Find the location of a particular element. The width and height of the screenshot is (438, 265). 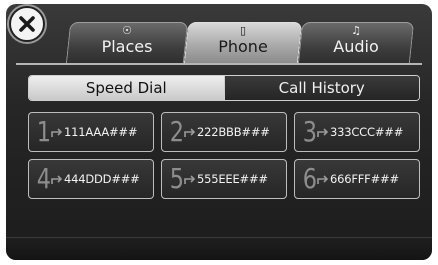

speed-dial-entry: 555EEE### is located at coordinates (232, 179).